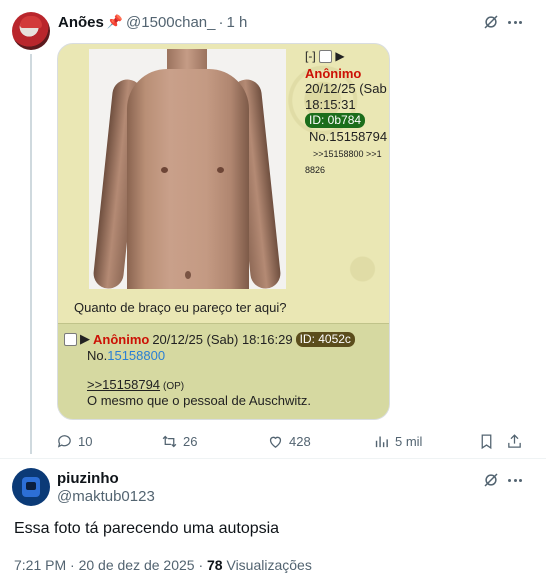 The height and width of the screenshot is (588, 546). Describe the element at coordinates (273, 458) in the screenshot. I see `divider` at that location.